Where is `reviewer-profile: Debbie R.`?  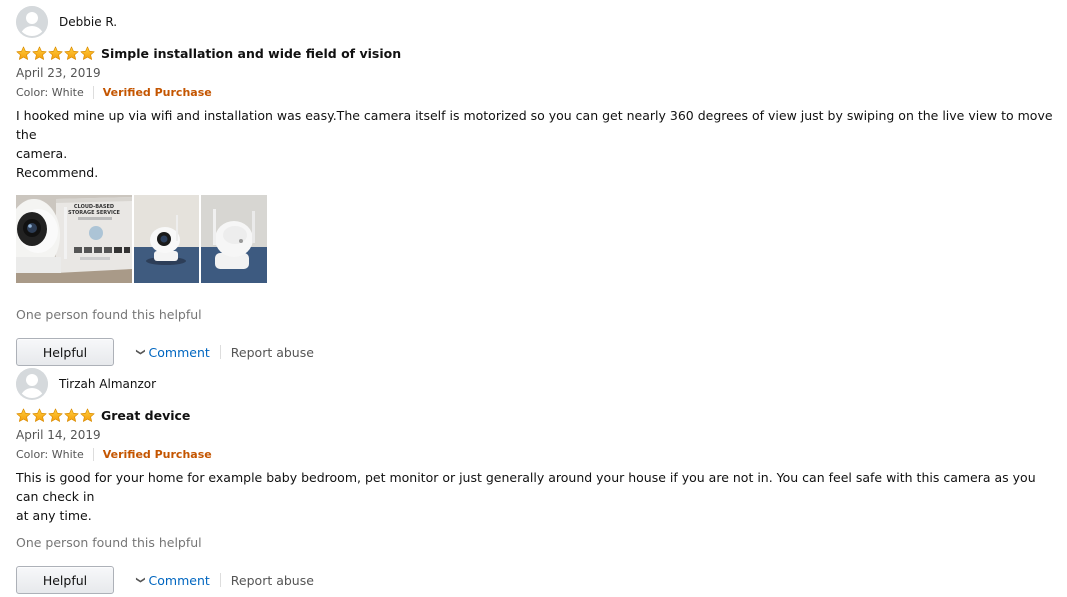 reviewer-profile: Debbie R. is located at coordinates (538, 22).